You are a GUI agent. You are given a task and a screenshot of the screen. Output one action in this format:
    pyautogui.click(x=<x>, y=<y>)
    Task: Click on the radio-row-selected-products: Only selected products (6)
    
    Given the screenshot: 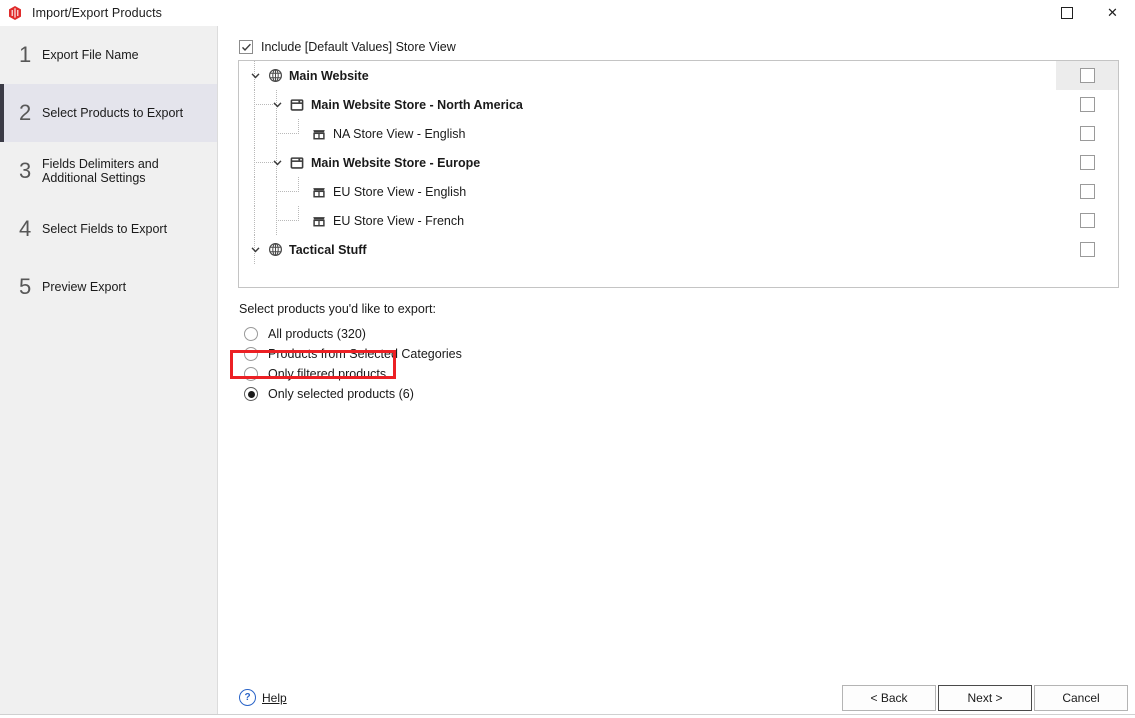 What is the action you would take?
    pyautogui.click(x=350, y=394)
    